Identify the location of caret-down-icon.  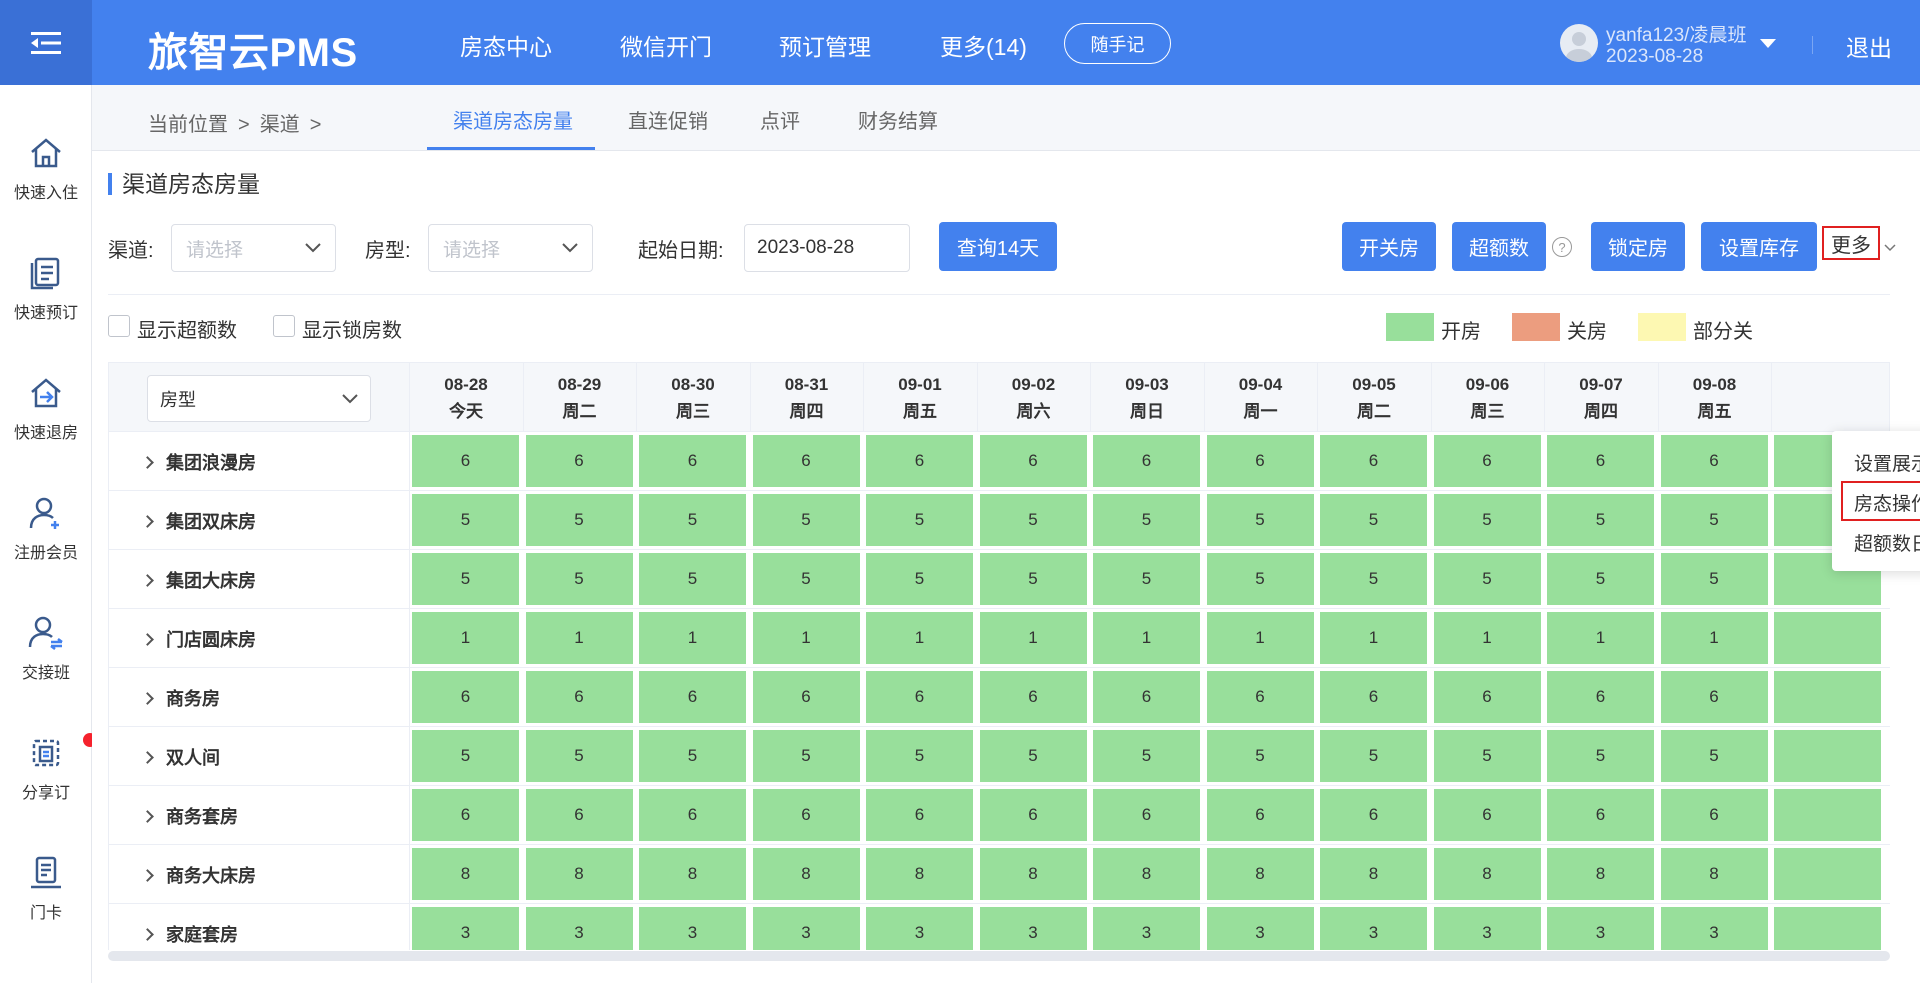
(1768, 45).